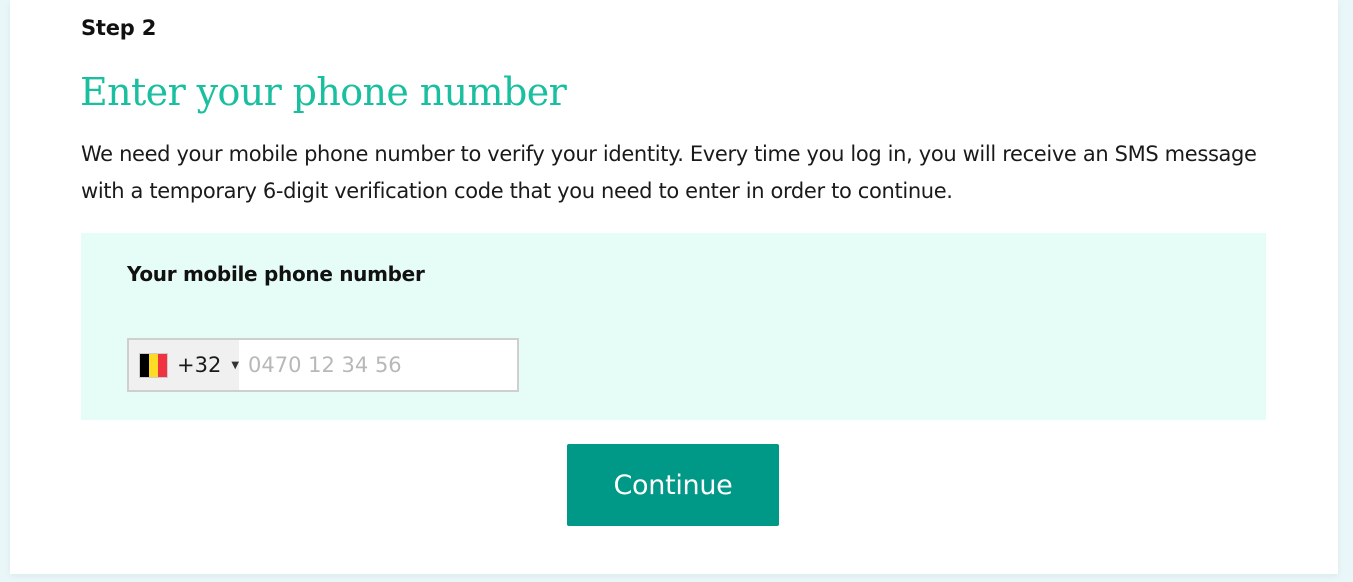 This screenshot has height=582, width=1353. What do you see at coordinates (153, 365) in the screenshot?
I see `belgium-flag-icon` at bounding box center [153, 365].